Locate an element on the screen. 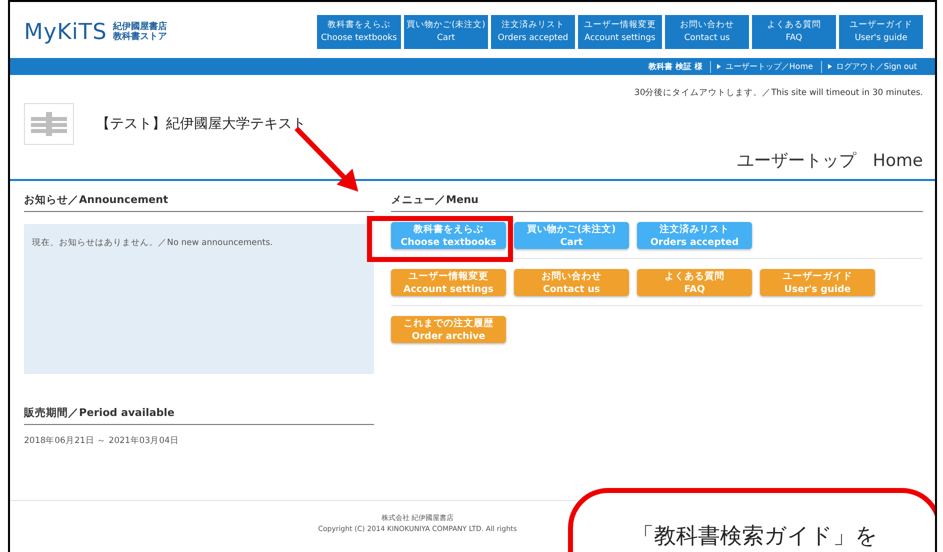 The width and height of the screenshot is (943, 552). nav-button: 買い物かご(未注文) Cart is located at coordinates (446, 32).